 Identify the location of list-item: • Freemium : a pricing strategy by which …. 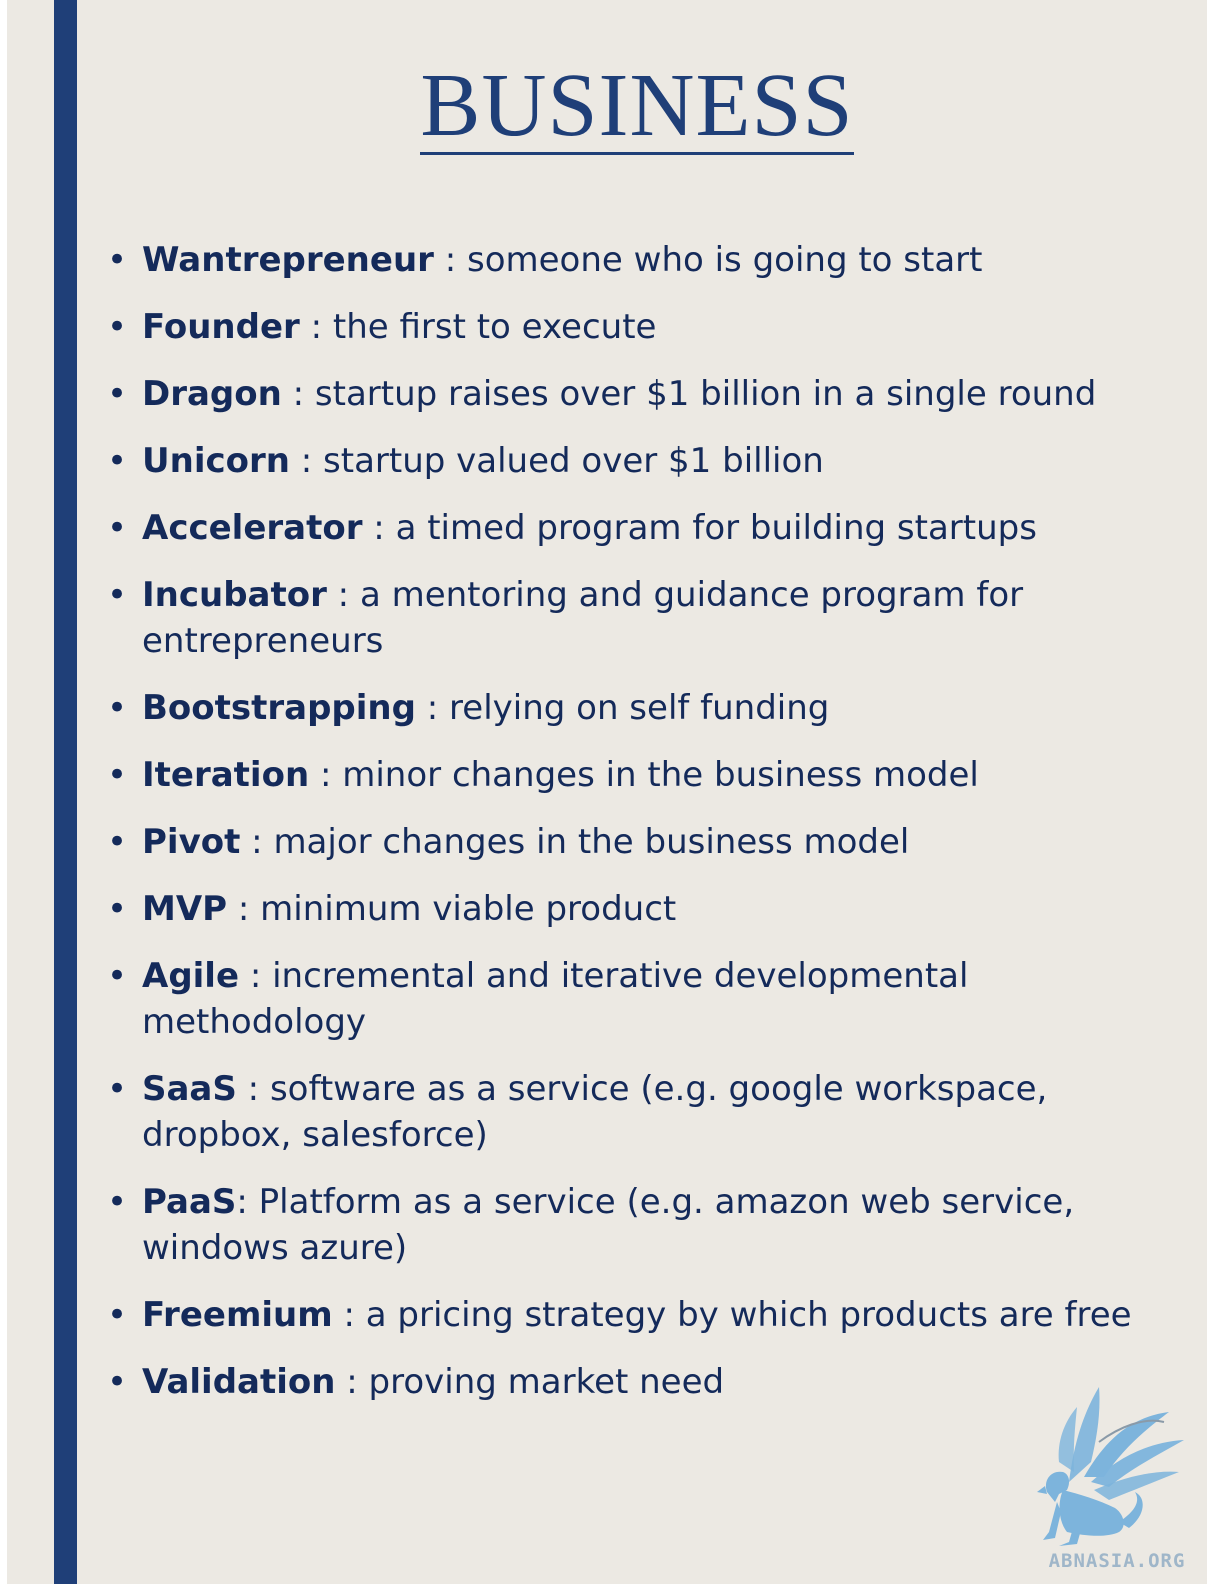
(637, 1315).